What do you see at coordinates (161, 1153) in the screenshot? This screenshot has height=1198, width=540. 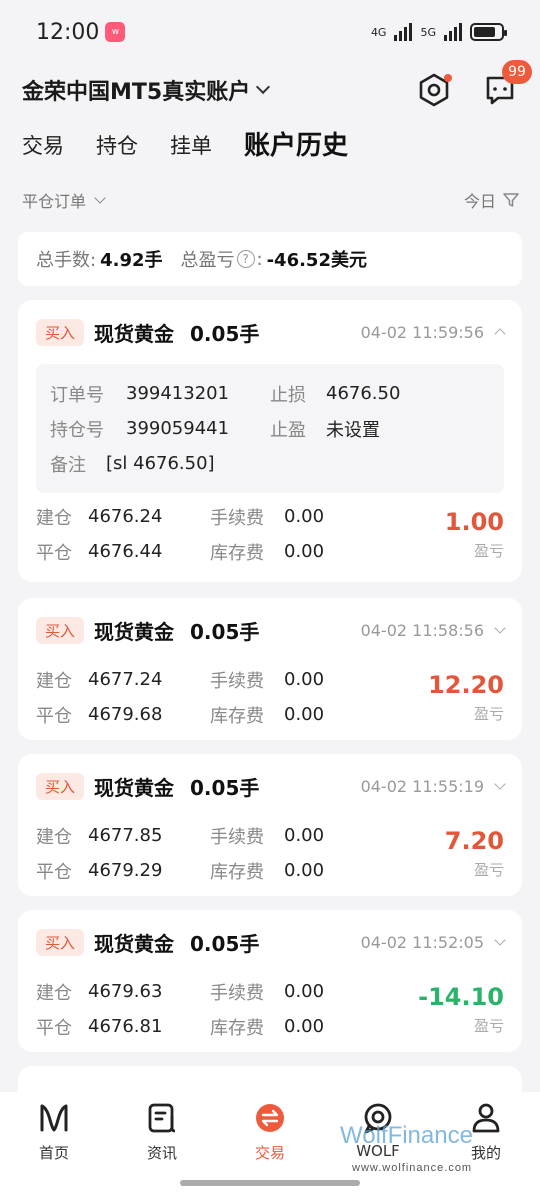 I see `nav-news-label: 资讯` at bounding box center [161, 1153].